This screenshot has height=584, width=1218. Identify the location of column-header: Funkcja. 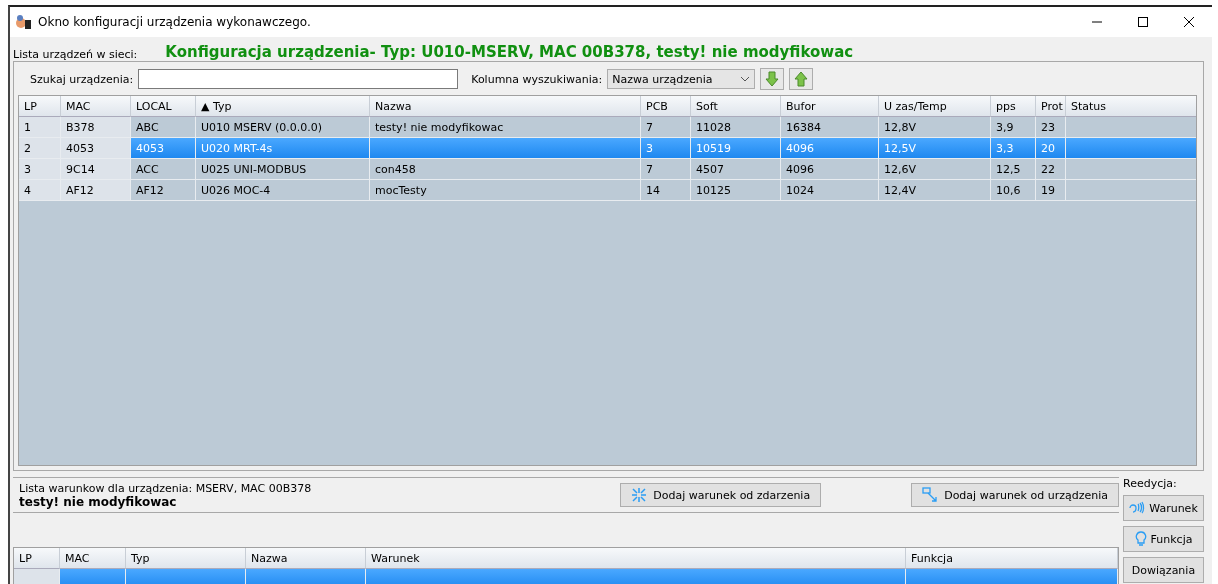
(1012, 558).